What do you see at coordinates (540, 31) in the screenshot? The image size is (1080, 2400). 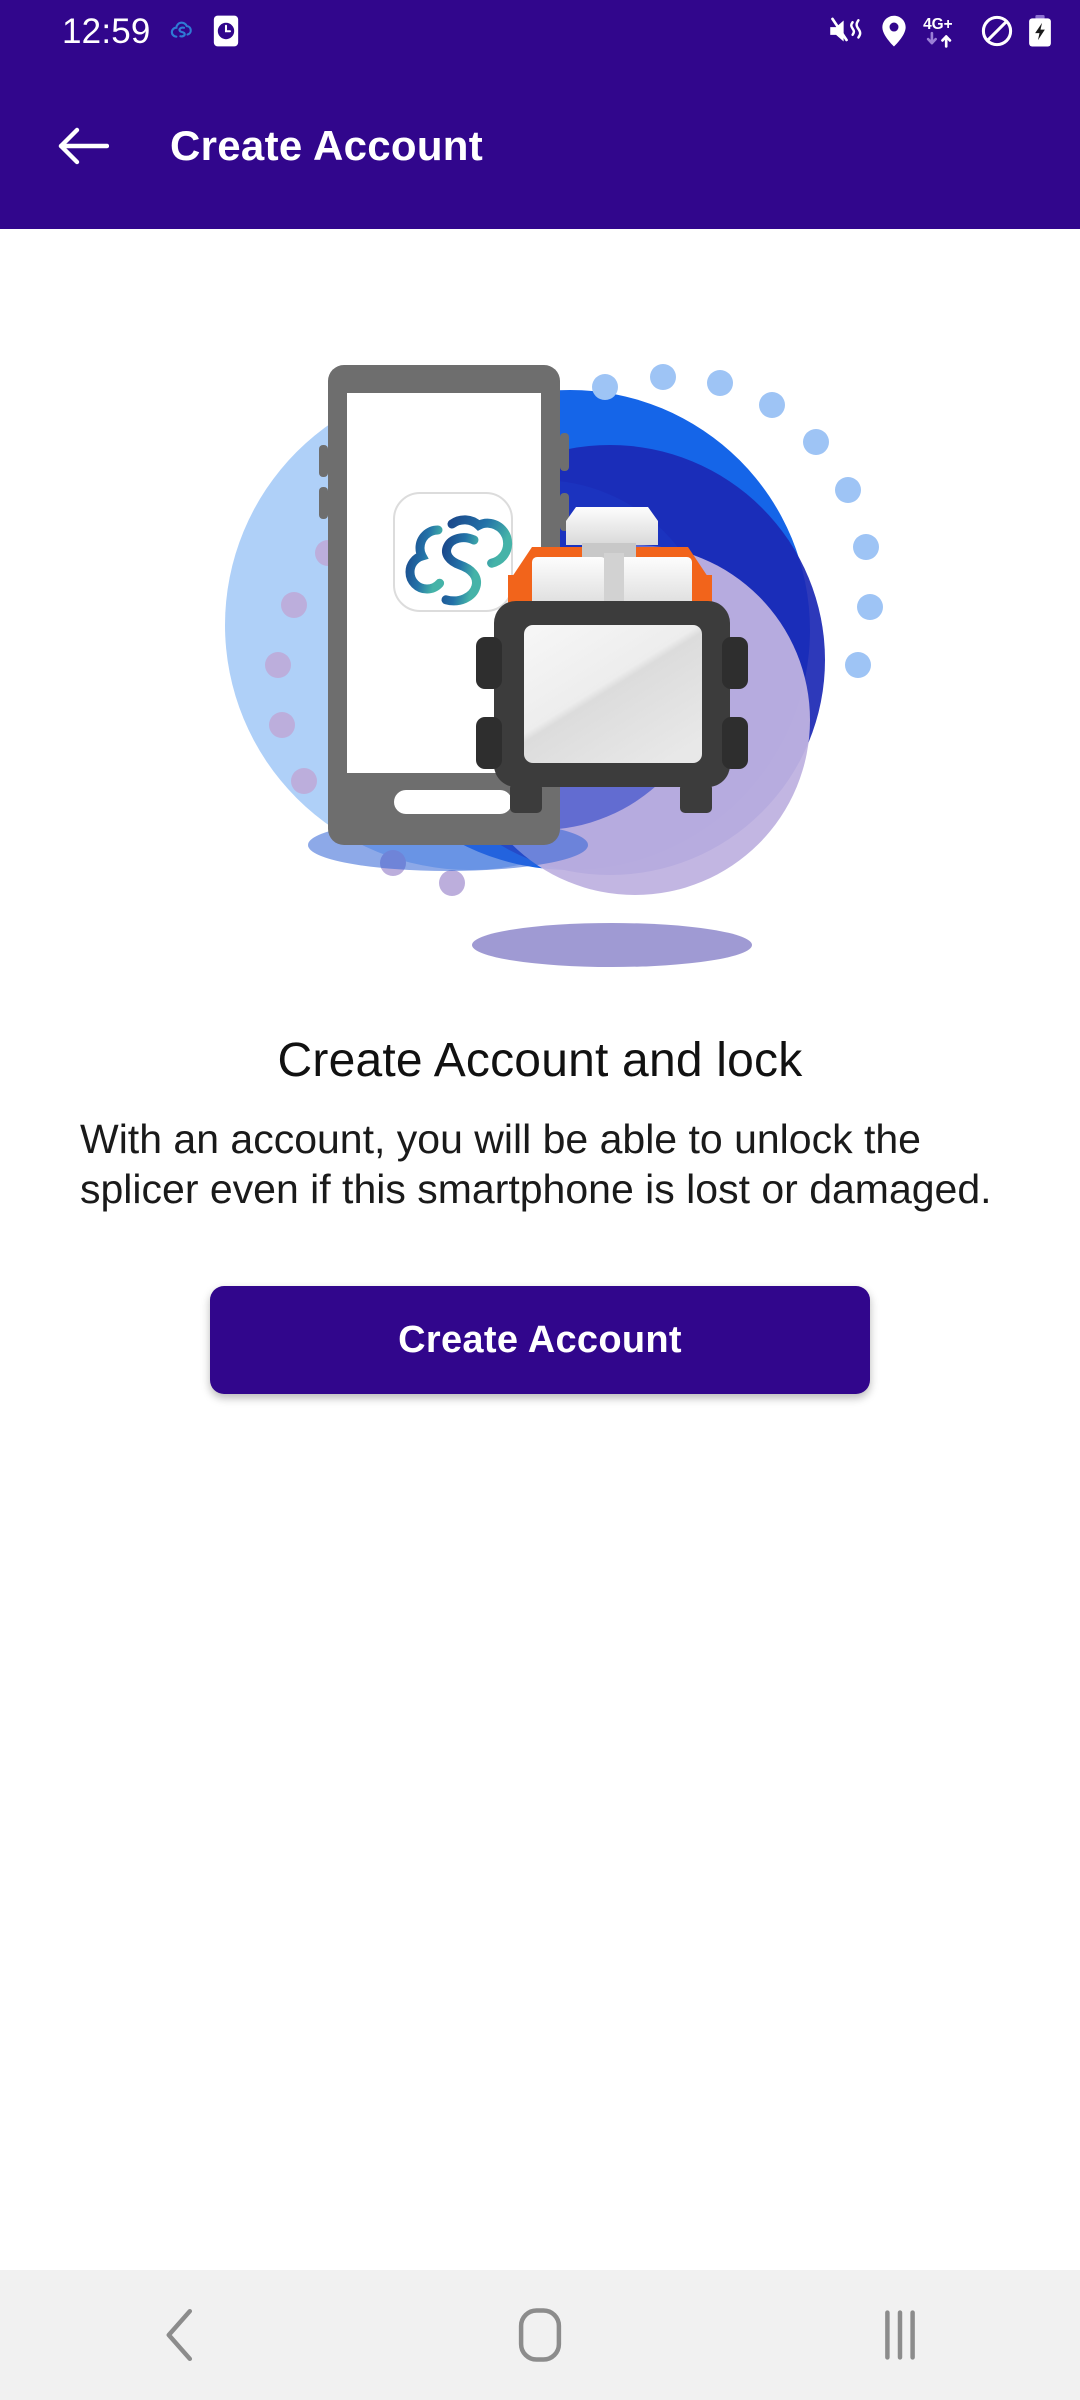 I see `status-bar: 12:59 4G+` at bounding box center [540, 31].